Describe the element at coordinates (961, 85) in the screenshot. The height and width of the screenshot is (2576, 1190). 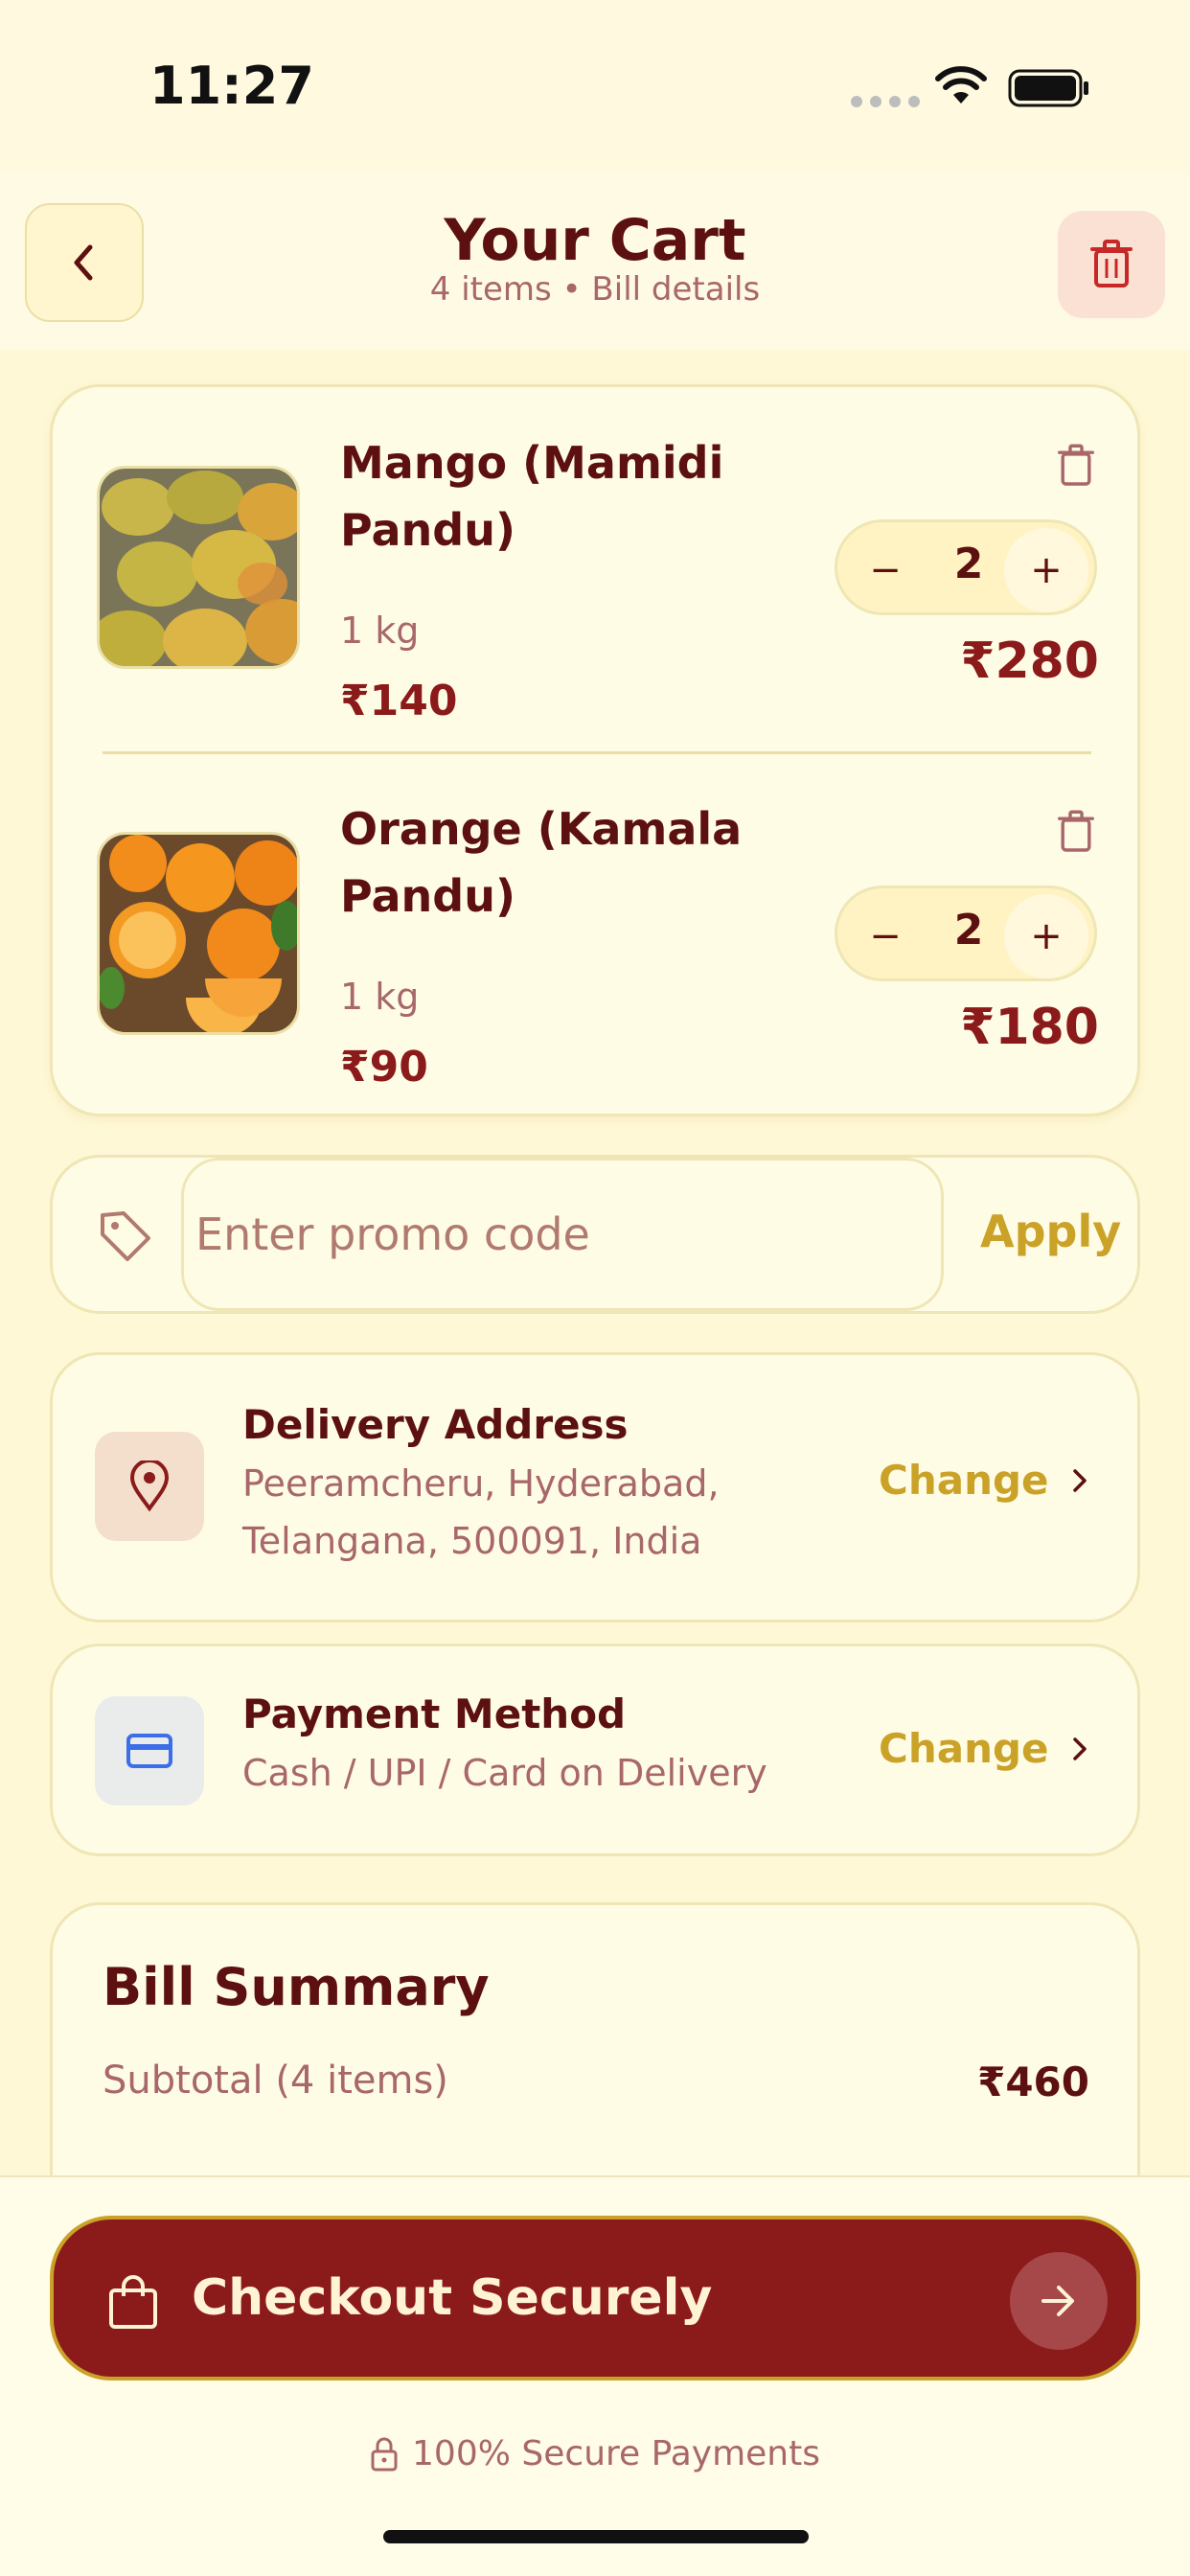
I see `wifi-icon` at that location.